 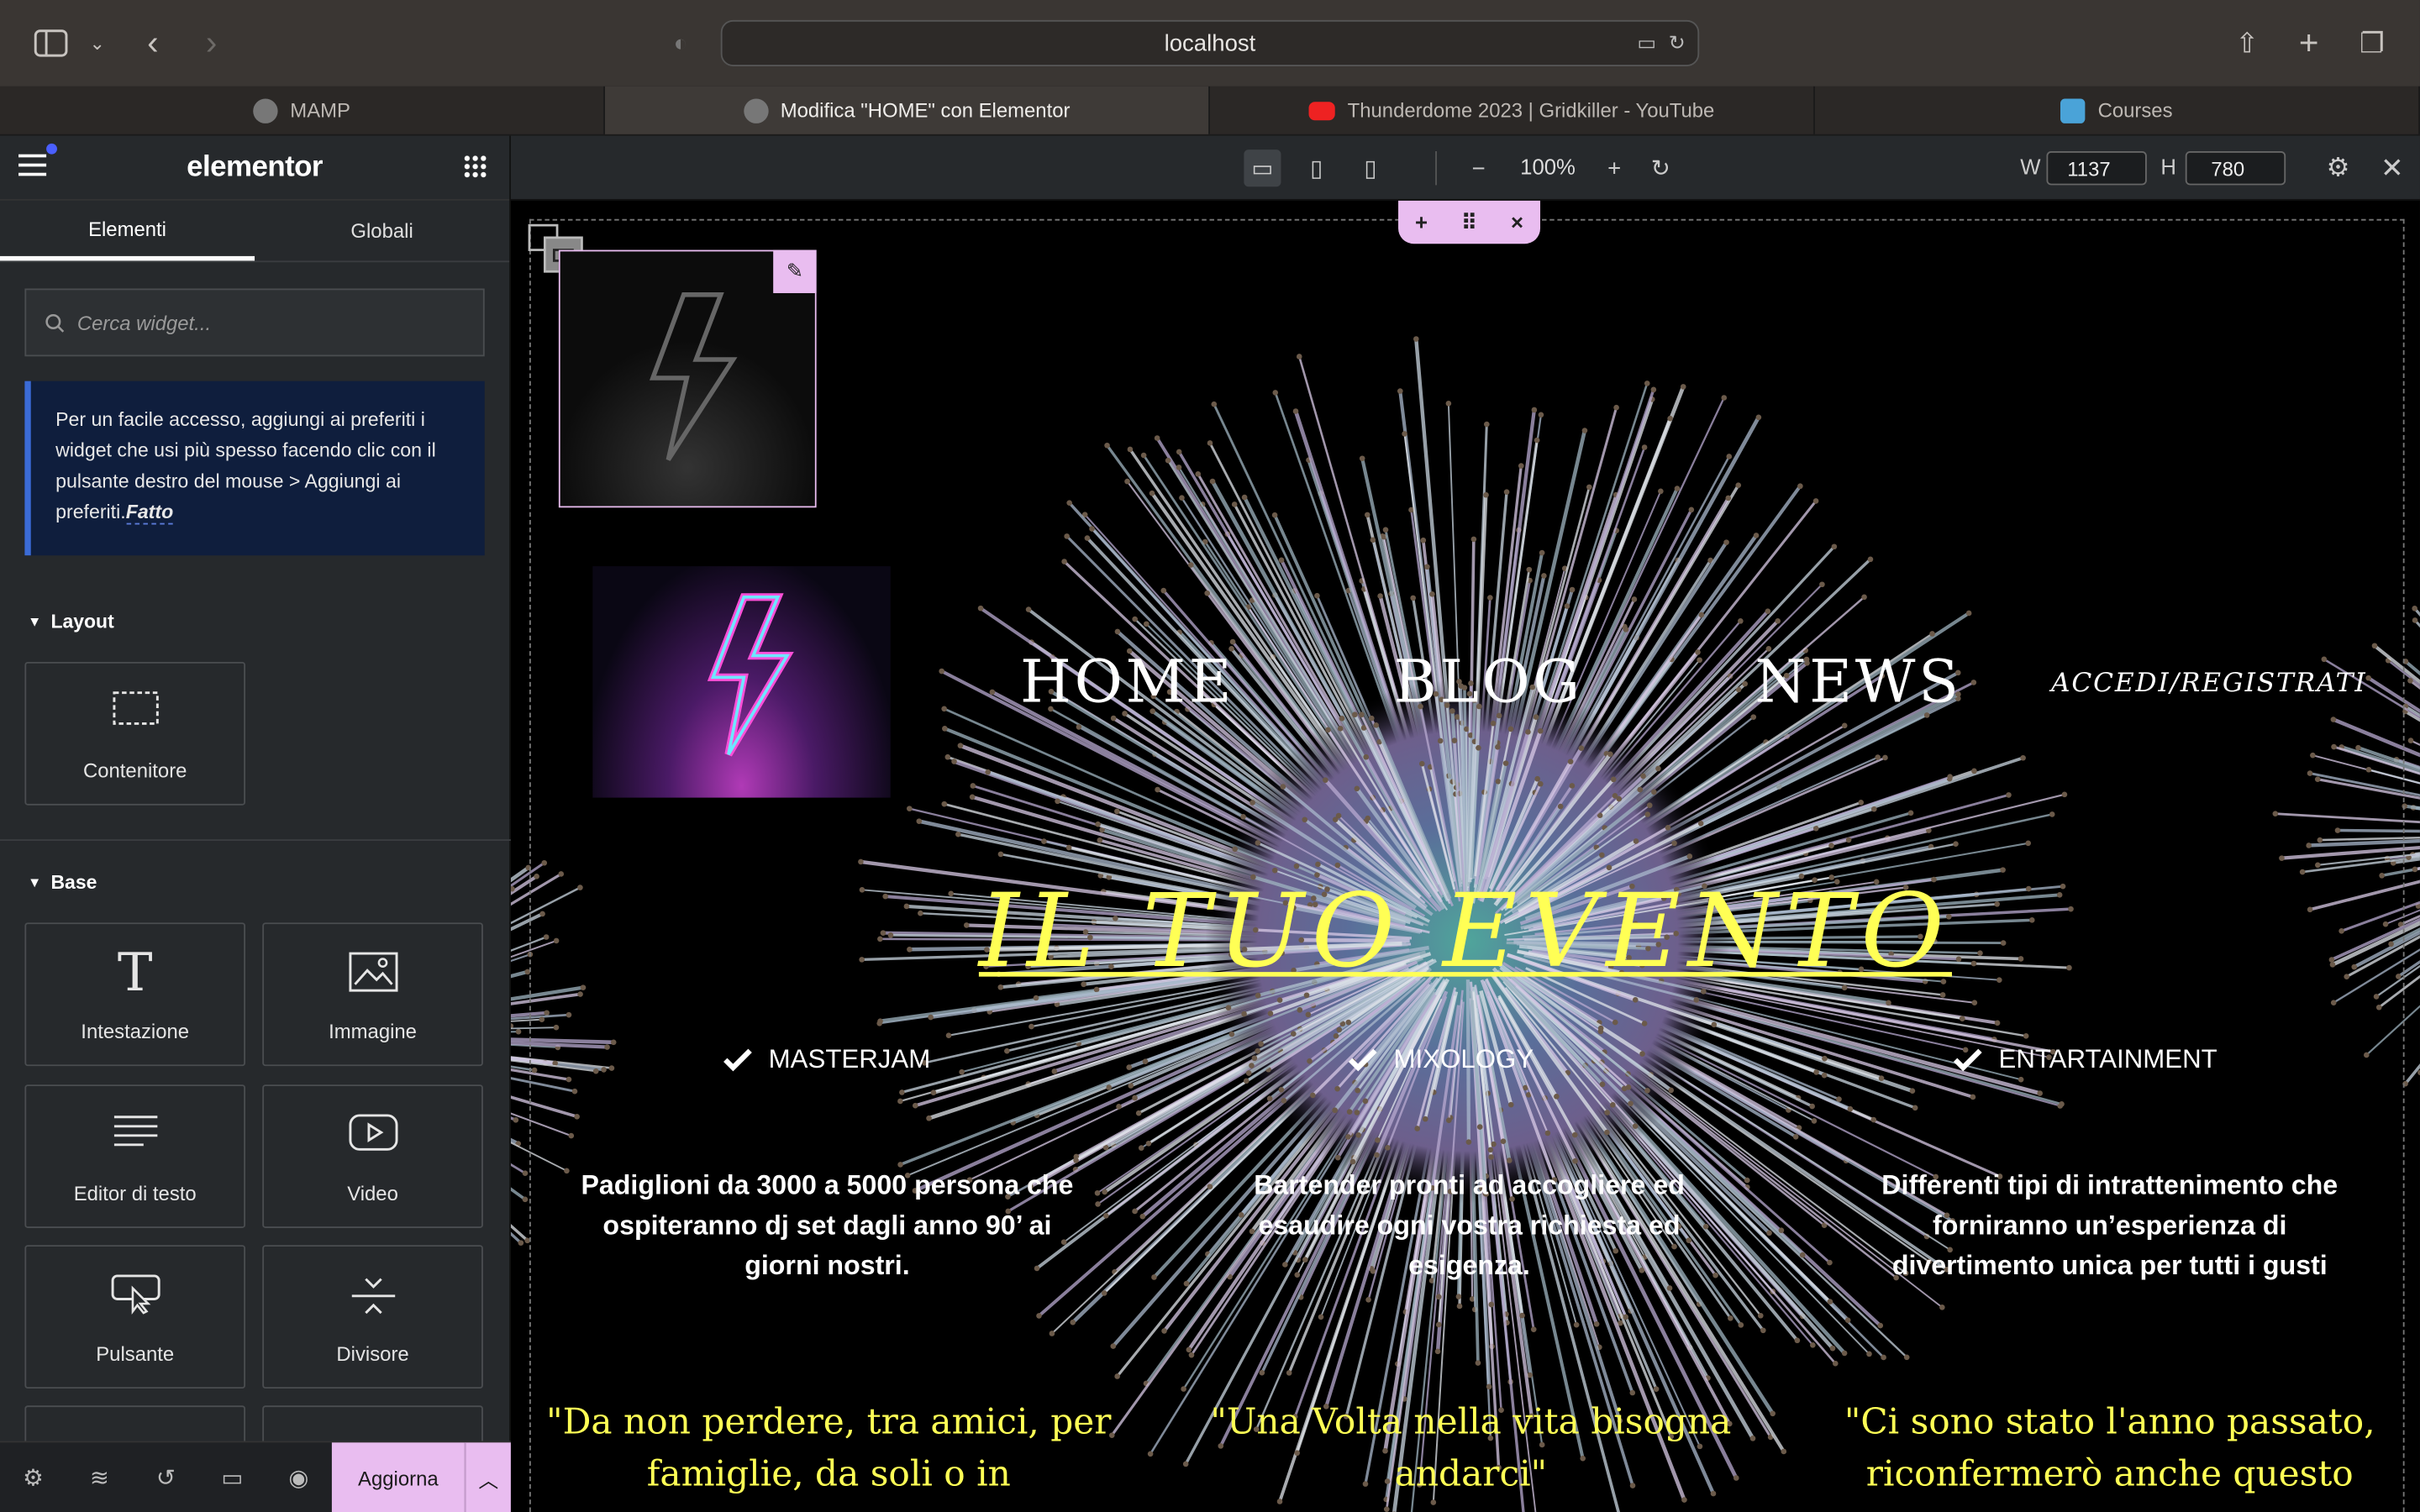 I want to click on zoom-in-icon: +, so click(x=1615, y=168).